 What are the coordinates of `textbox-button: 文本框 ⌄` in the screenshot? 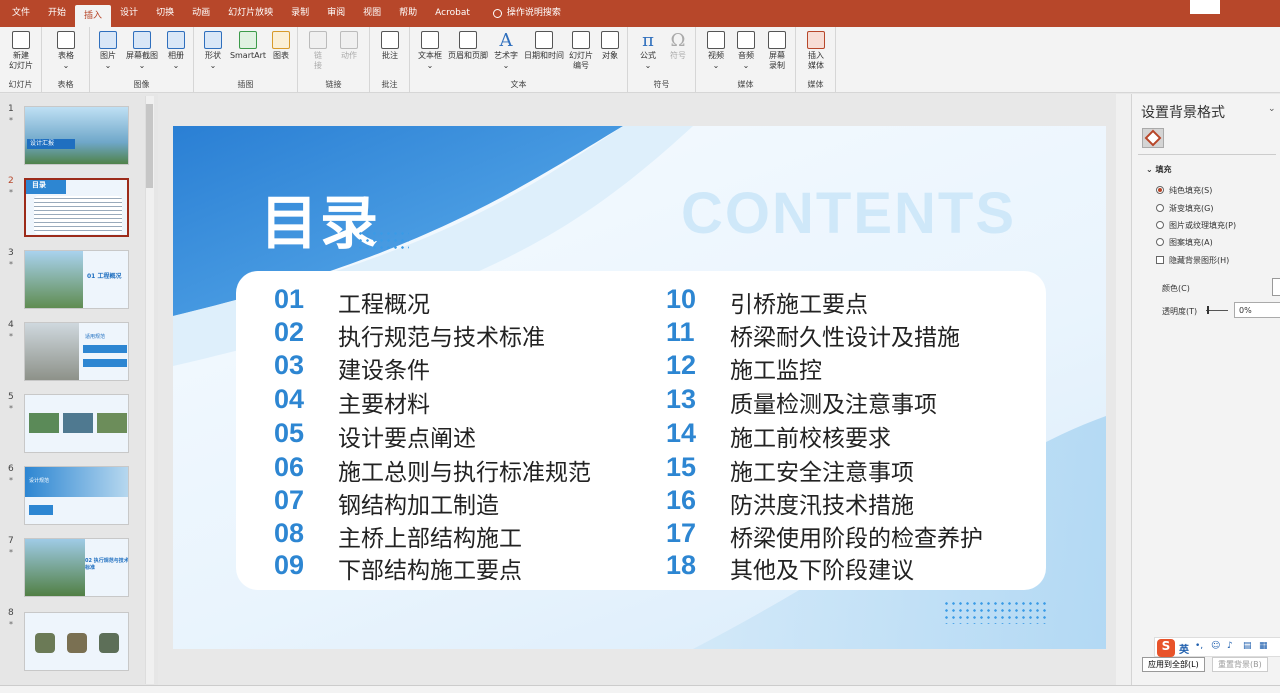 It's located at (430, 51).